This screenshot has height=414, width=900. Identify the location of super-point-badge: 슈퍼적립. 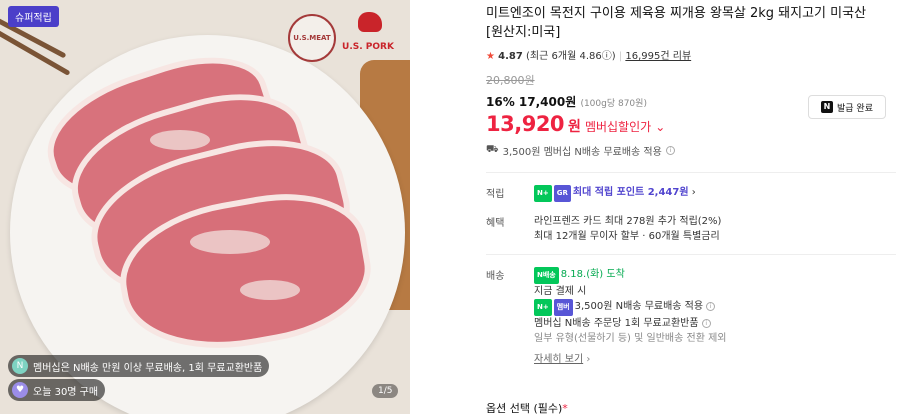
(33, 16).